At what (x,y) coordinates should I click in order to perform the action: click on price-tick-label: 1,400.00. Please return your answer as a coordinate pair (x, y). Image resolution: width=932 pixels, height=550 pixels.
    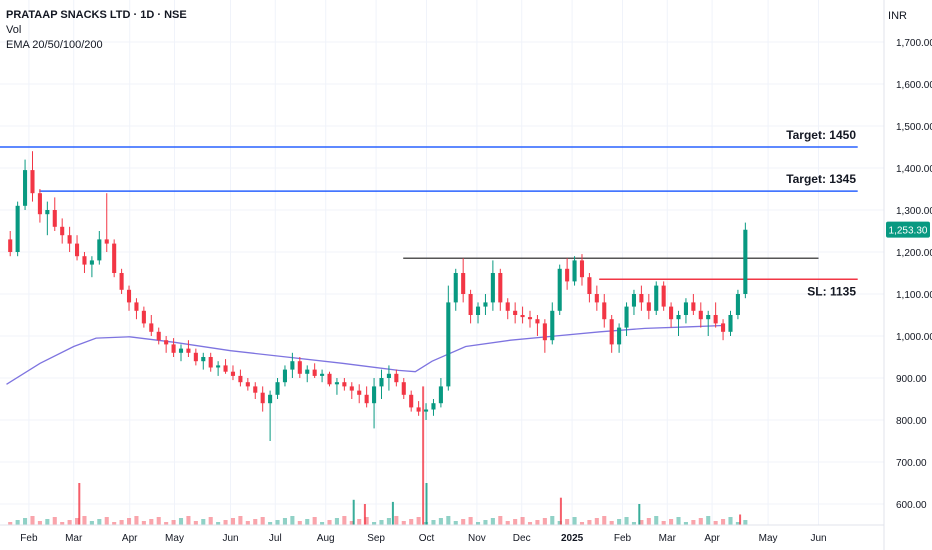
    Looking at the image, I should click on (914, 169).